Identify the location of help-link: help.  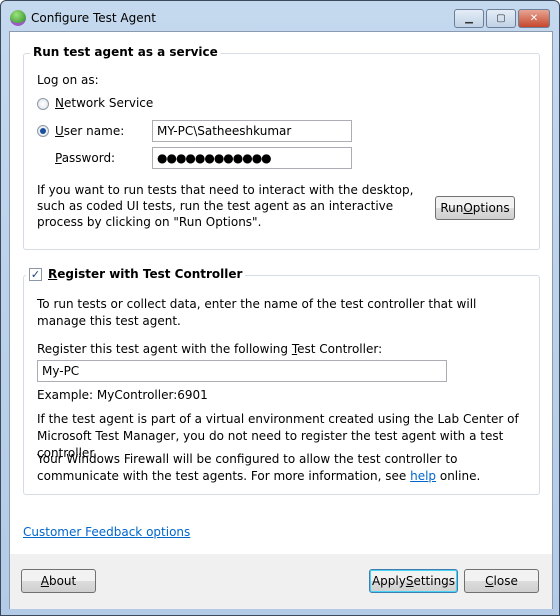
(423, 476).